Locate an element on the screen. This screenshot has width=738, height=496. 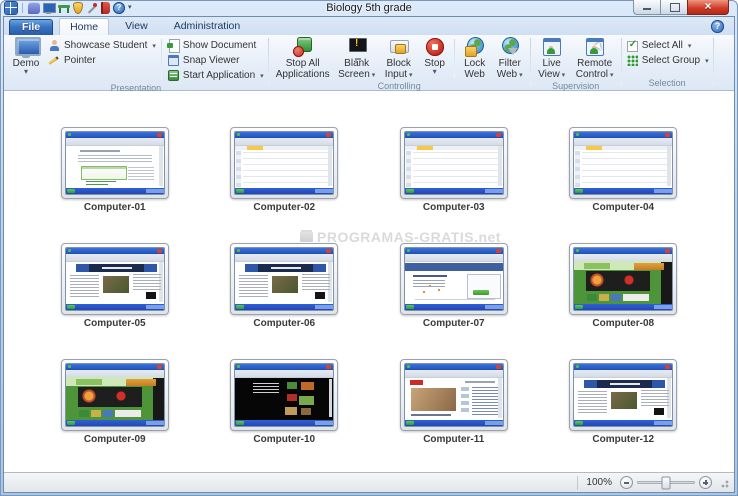
ribbon-help-icon is located at coordinates (717, 26).